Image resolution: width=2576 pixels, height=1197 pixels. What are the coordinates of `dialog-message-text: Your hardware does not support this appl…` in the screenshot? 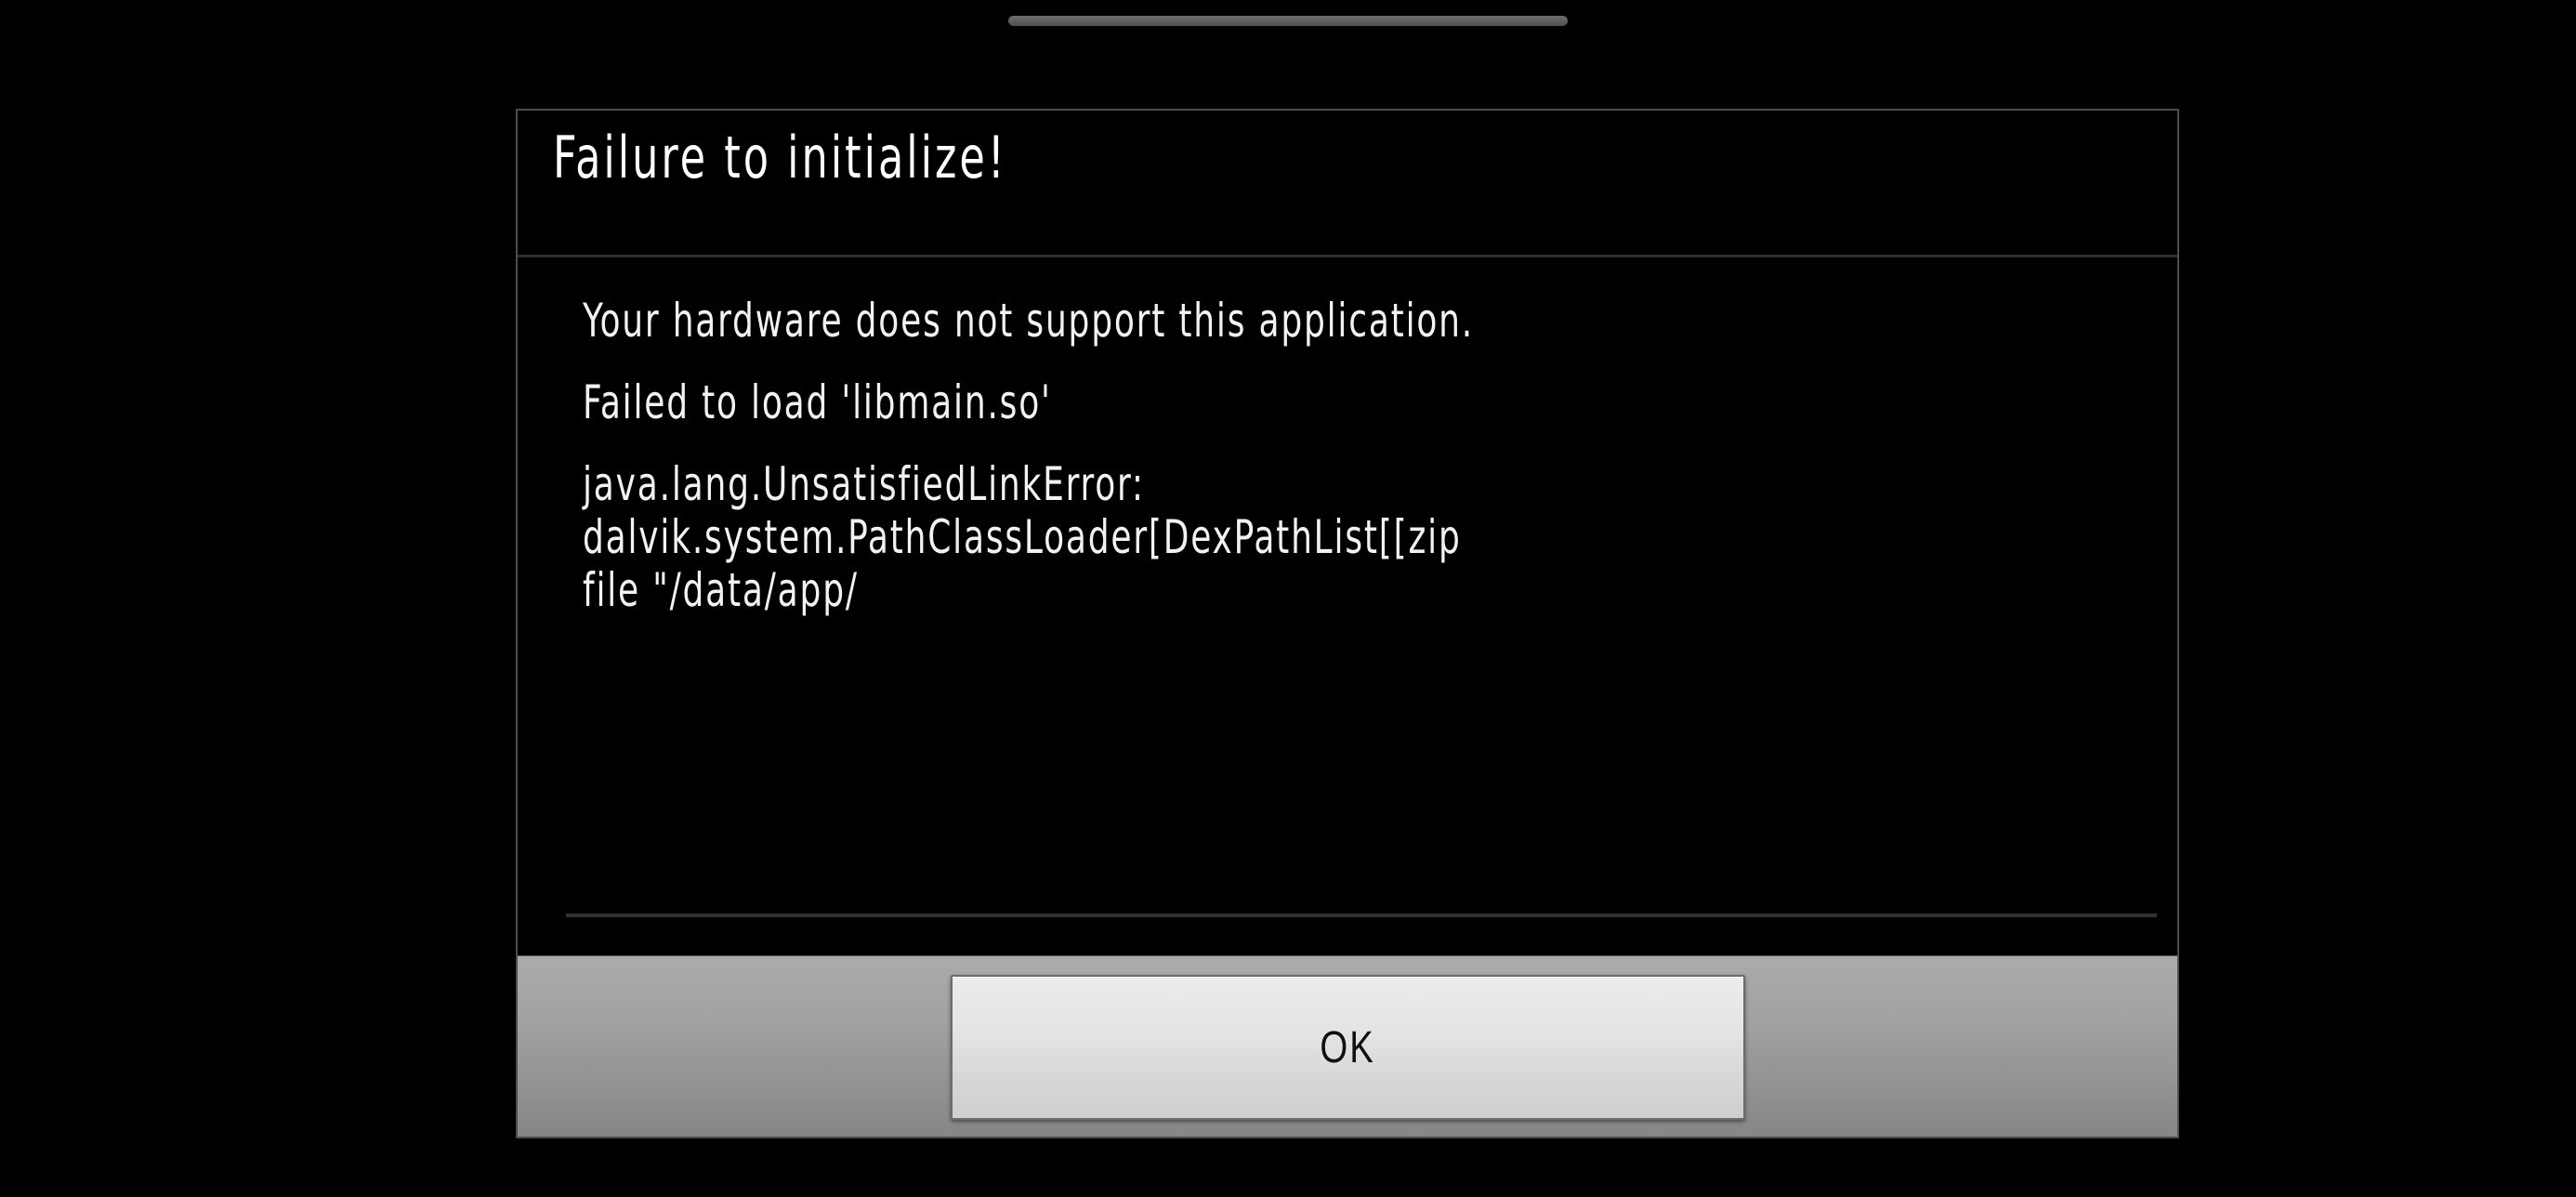 It's located at (1206, 456).